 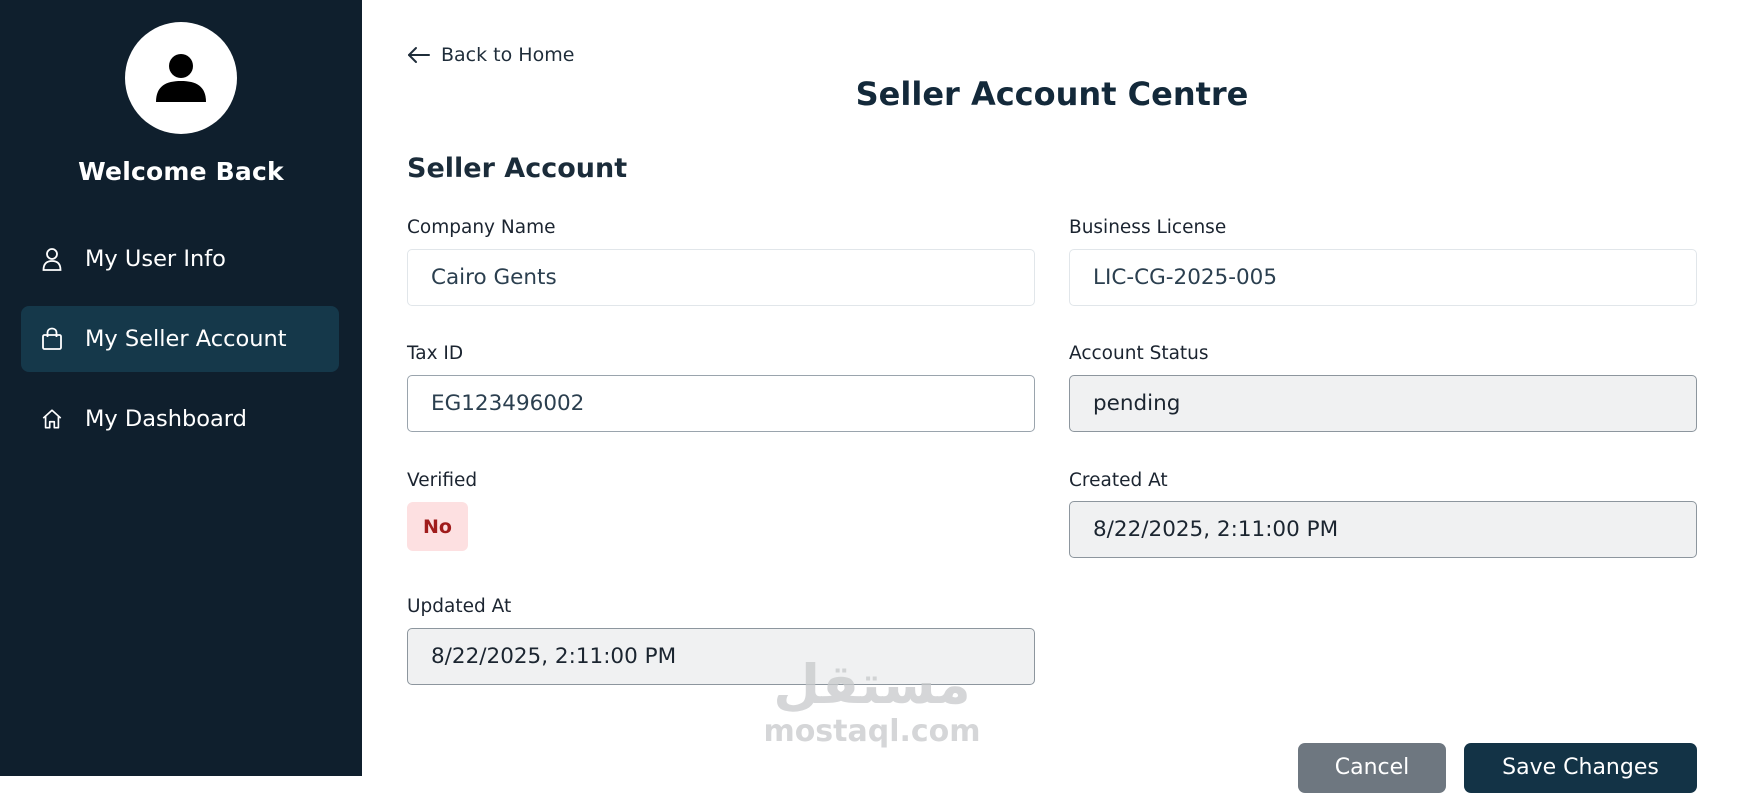 What do you see at coordinates (166, 419) in the screenshot?
I see `sidebar-item-label: My Dashboard` at bounding box center [166, 419].